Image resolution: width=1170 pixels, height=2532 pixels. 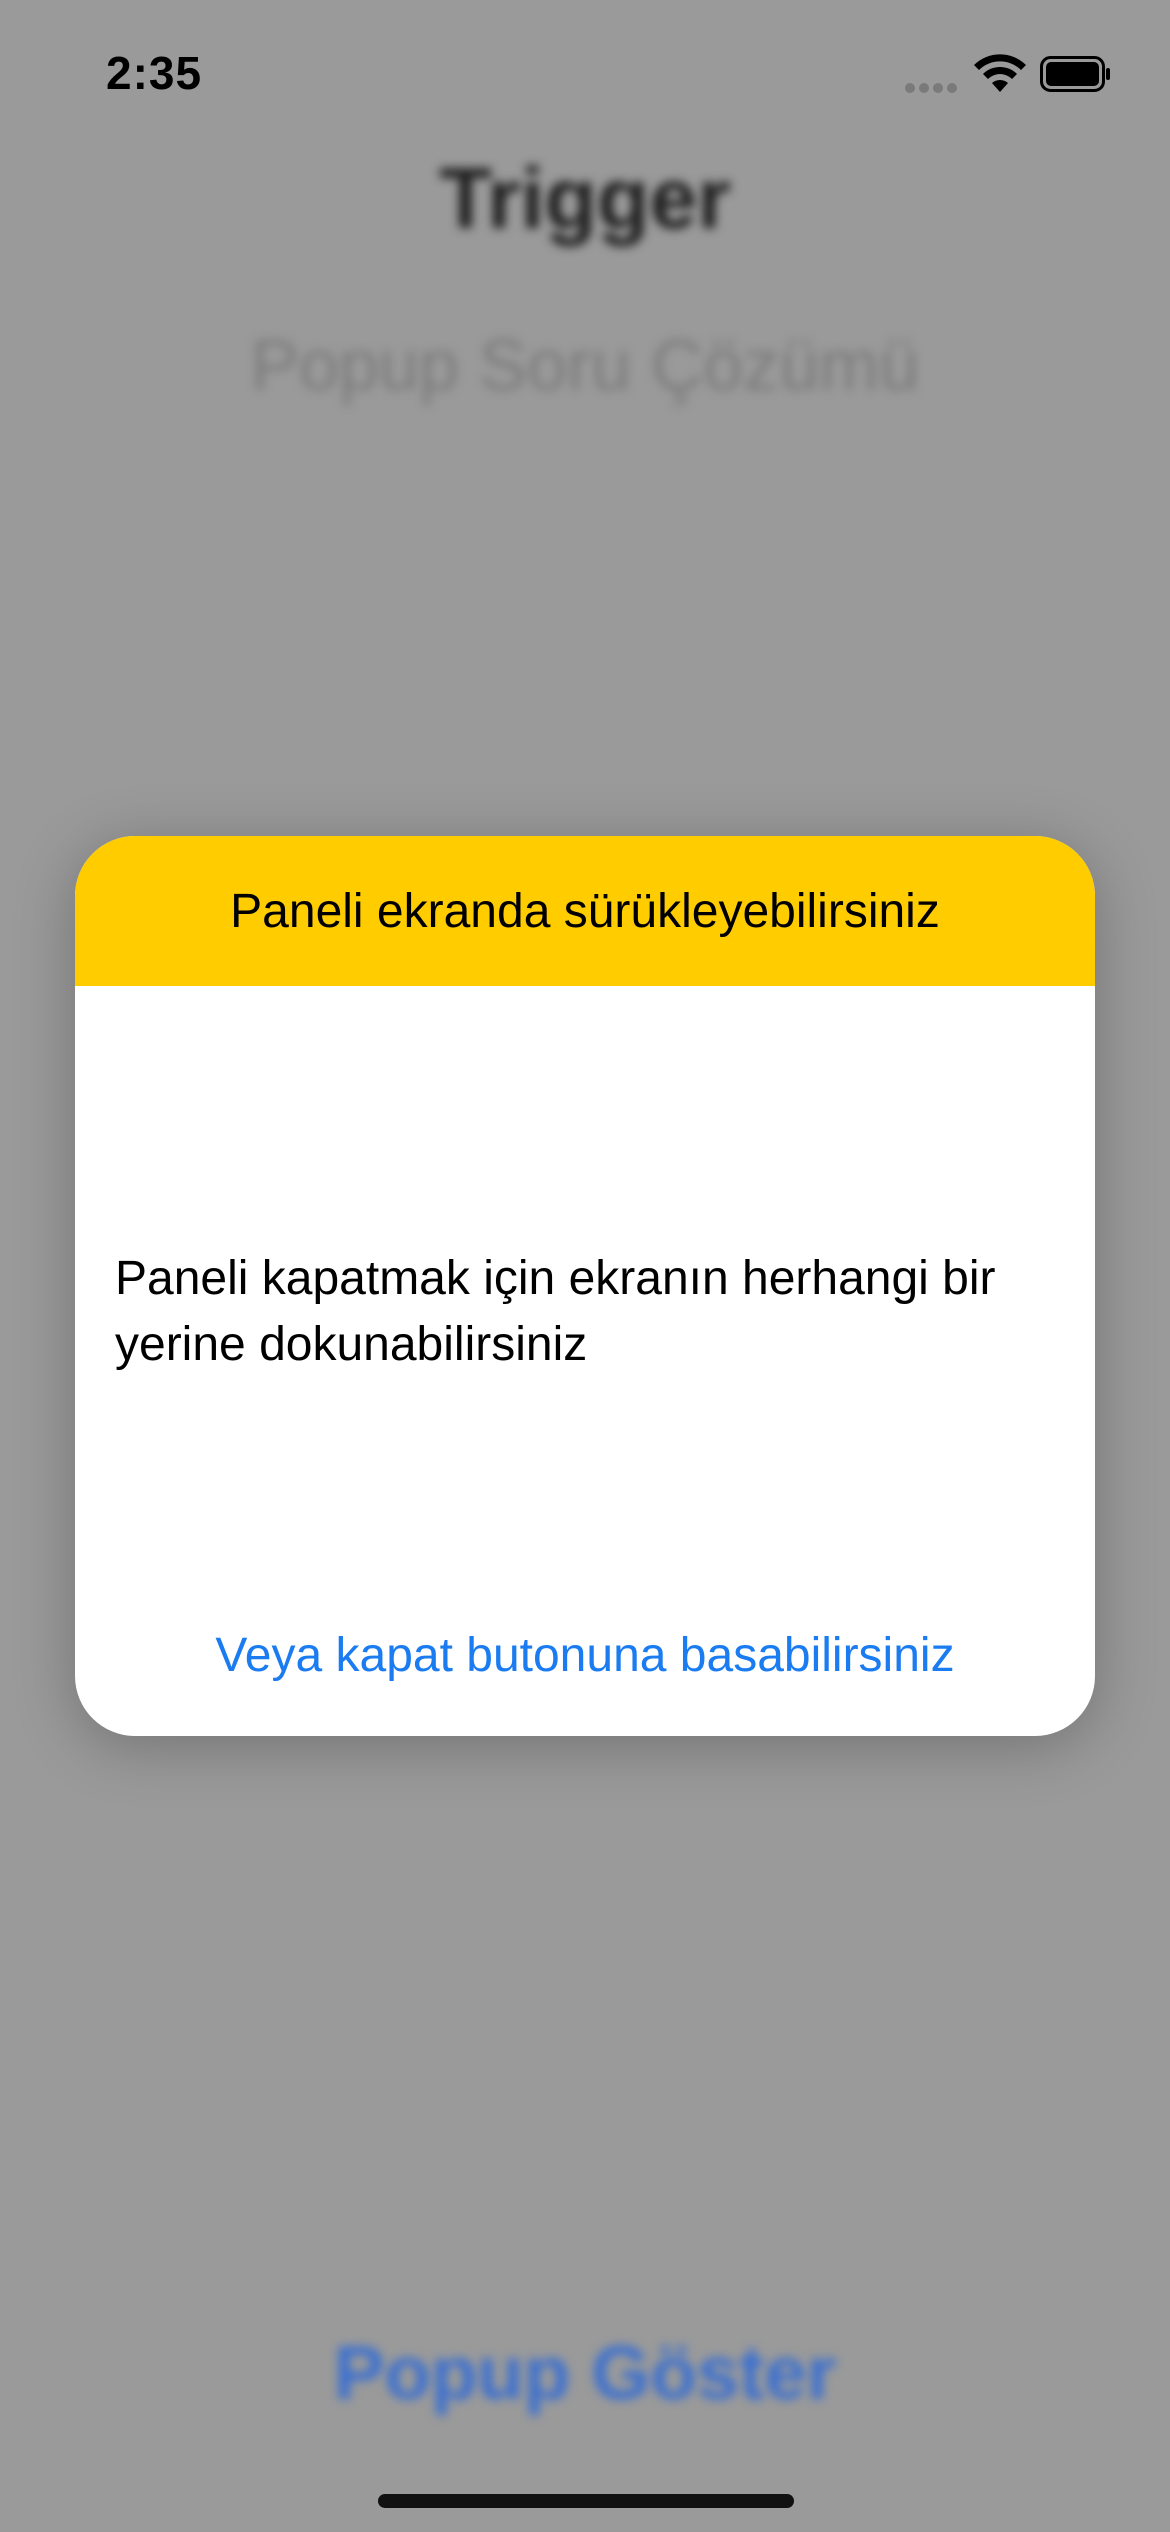 I want to click on home-indicator, so click(x=586, y=2501).